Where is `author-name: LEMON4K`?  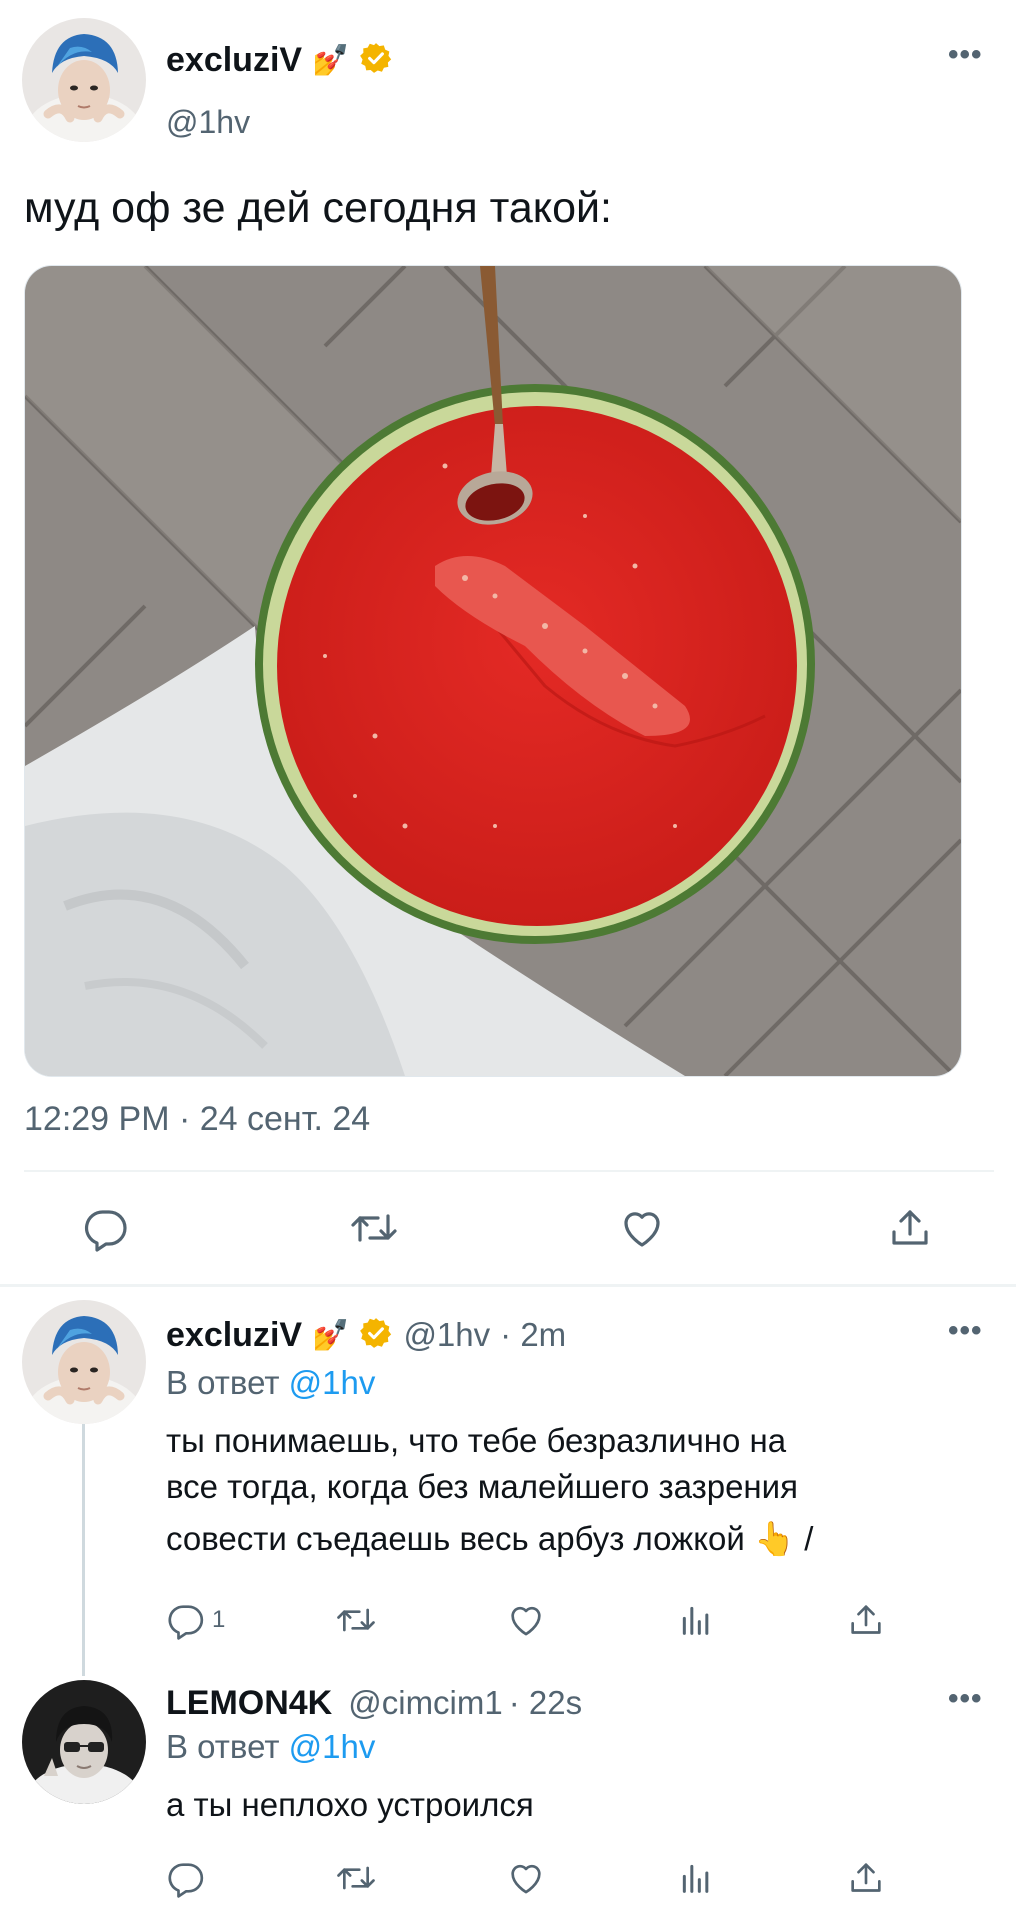
author-name: LEMON4K is located at coordinates (249, 1703).